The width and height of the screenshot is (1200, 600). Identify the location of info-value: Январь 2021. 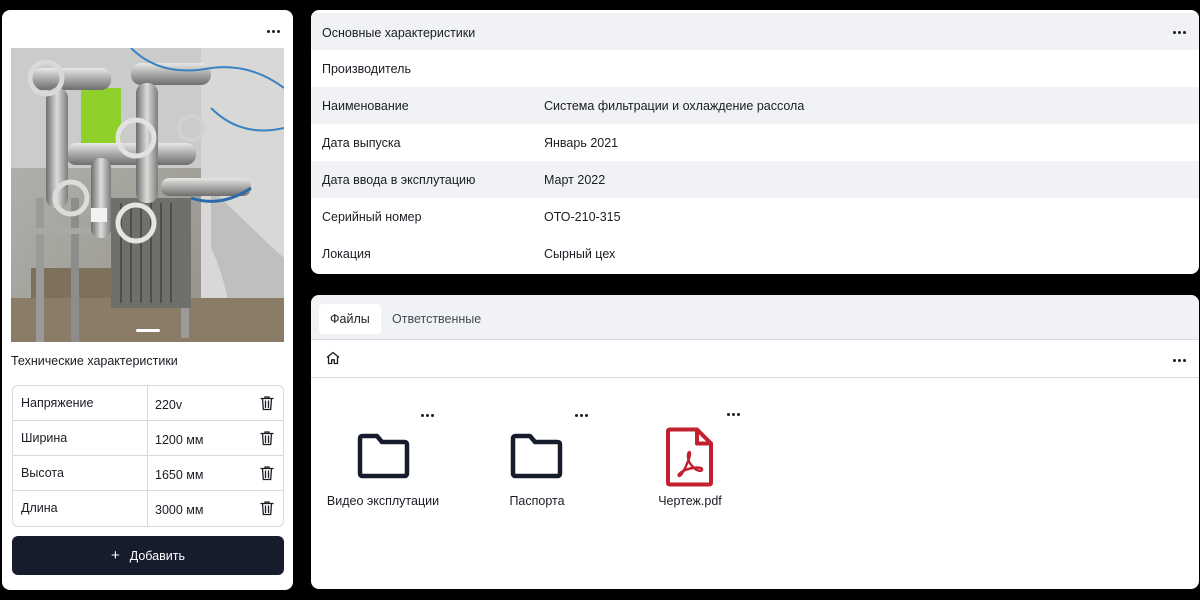
(581, 143).